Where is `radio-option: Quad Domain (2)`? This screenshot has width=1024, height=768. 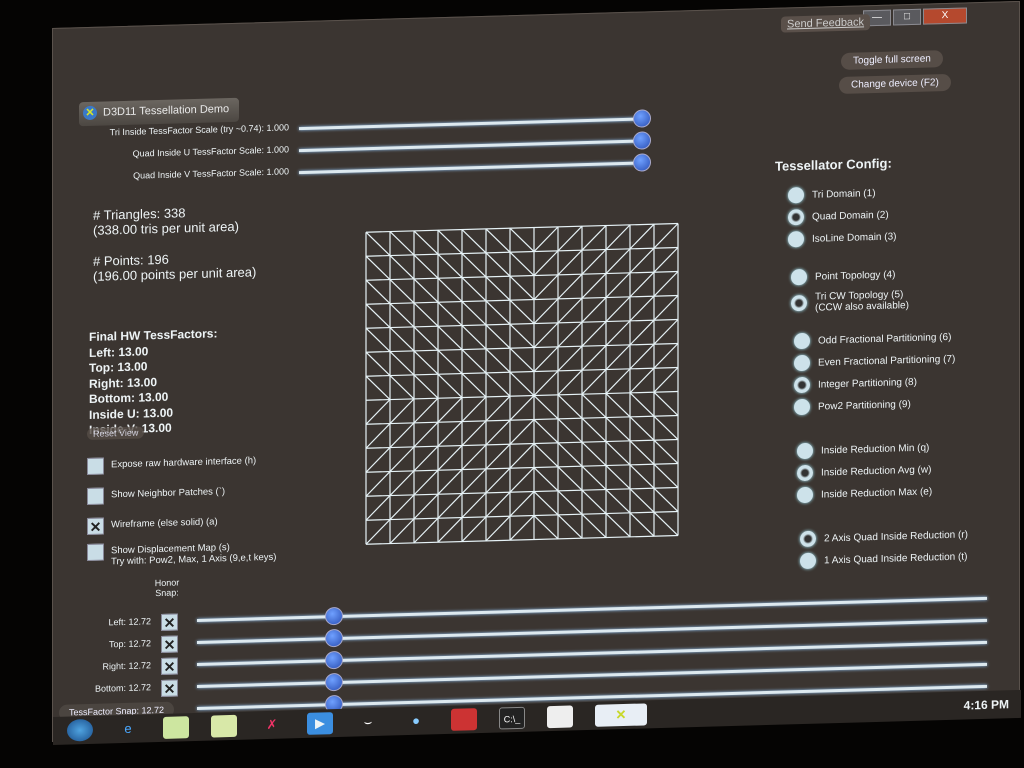
radio-option: Quad Domain (2) is located at coordinates (838, 216).